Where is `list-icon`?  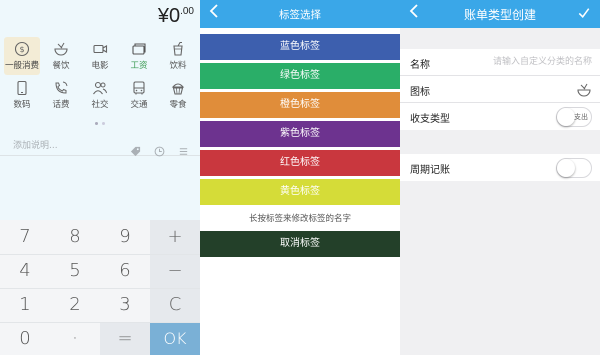 list-icon is located at coordinates (184, 148).